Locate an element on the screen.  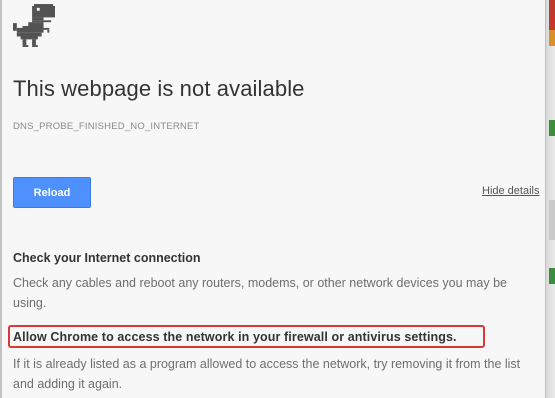
hide-details-link: Hide details is located at coordinates (510, 191).